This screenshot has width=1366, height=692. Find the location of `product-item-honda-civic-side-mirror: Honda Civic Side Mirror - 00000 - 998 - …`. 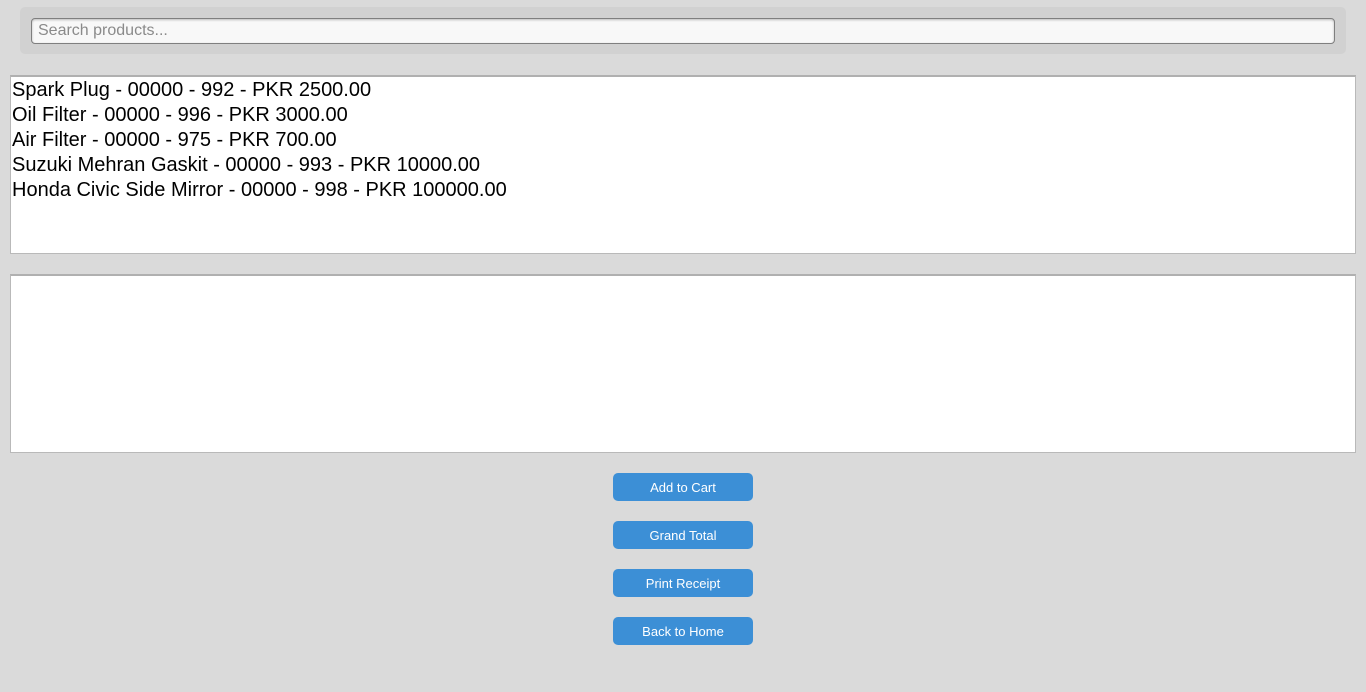

product-item-honda-civic-side-mirror: Honda Civic Side Mirror - 00000 - 998 - … is located at coordinates (683, 190).